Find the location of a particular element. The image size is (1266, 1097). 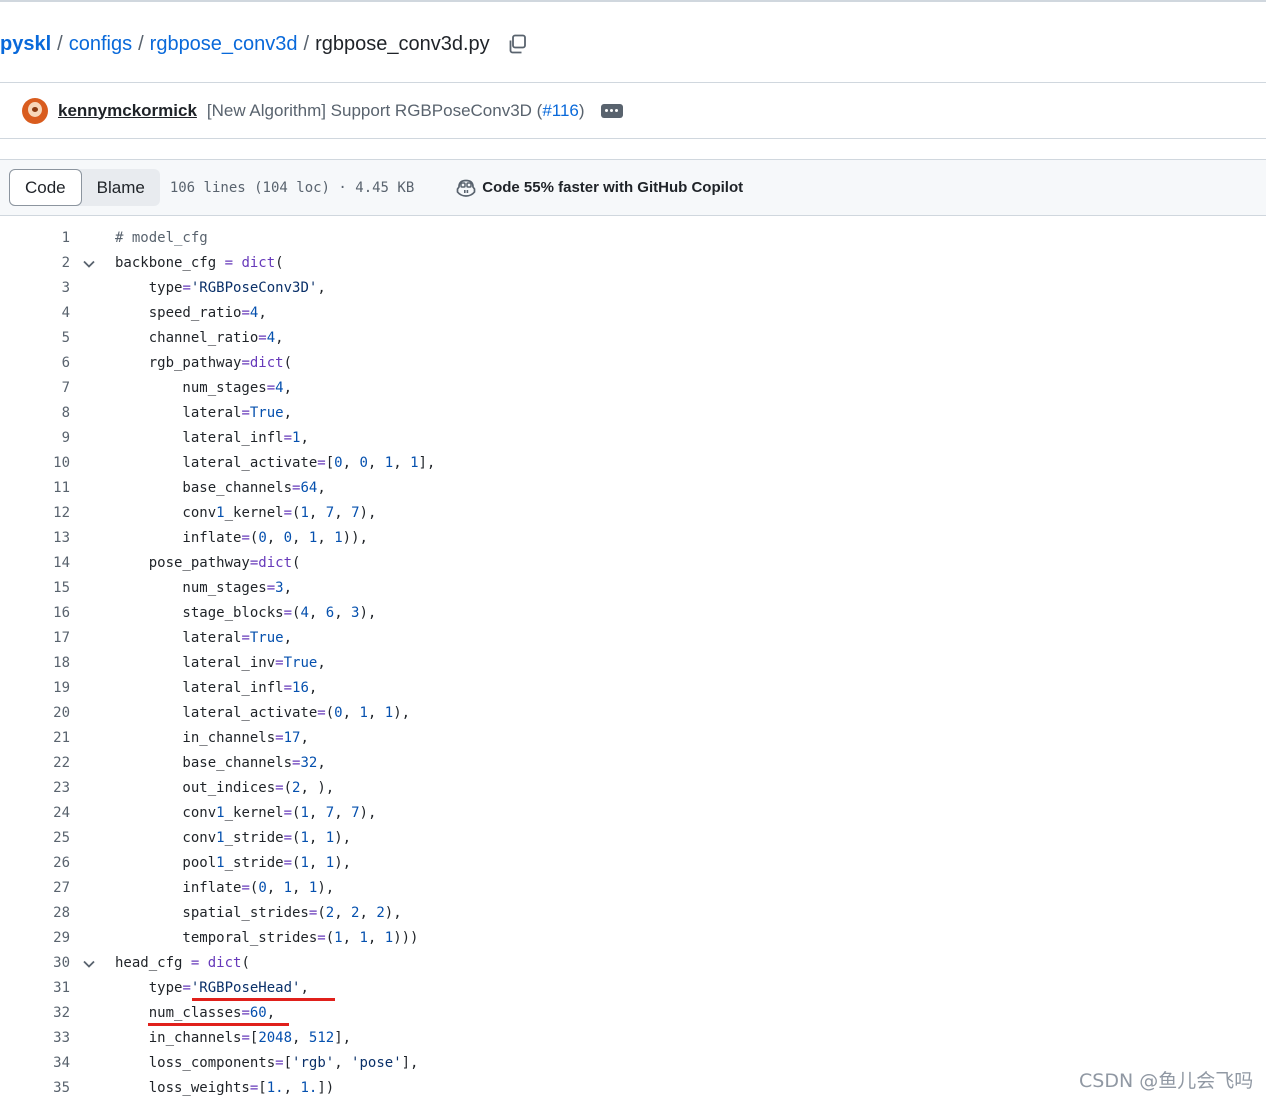

code-line: 23 out_indices=(2, ), is located at coordinates (633, 788).